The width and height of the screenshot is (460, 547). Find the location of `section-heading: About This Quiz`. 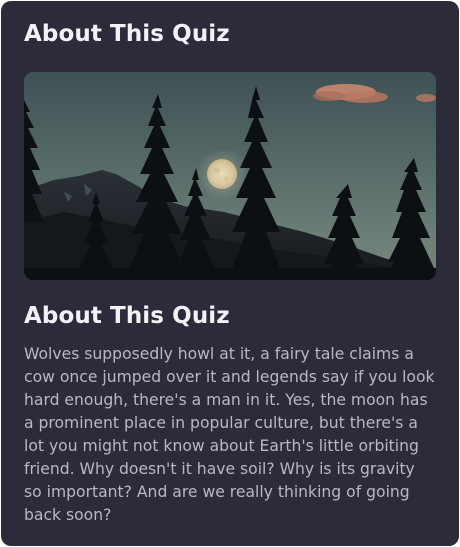

section-heading: About This Quiz is located at coordinates (127, 316).